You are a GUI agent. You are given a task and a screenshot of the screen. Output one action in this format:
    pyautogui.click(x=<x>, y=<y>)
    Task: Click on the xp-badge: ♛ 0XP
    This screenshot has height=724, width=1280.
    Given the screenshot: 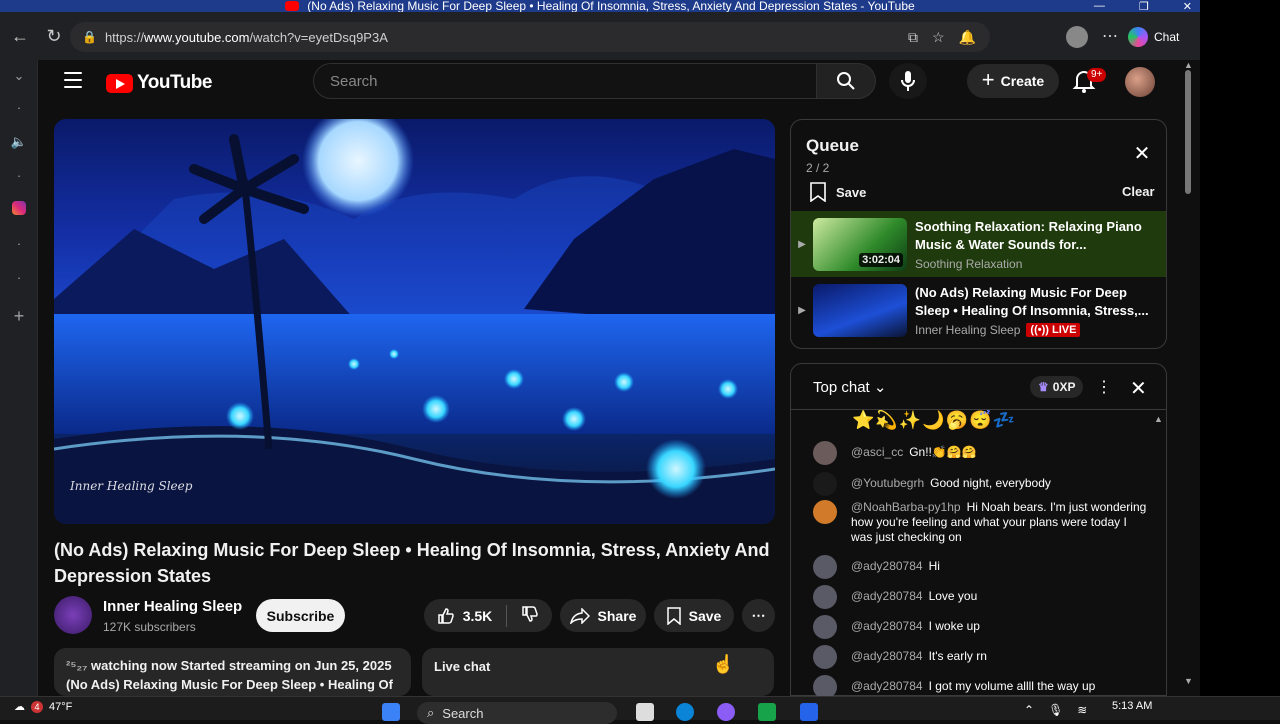 What is the action you would take?
    pyautogui.click(x=1057, y=387)
    